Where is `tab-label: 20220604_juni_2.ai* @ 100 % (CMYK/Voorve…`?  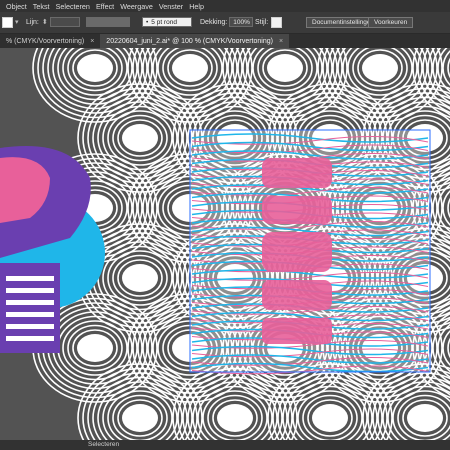 tab-label: 20220604_juni_2.ai* @ 100 % (CMYK/Voorve… is located at coordinates (189, 41).